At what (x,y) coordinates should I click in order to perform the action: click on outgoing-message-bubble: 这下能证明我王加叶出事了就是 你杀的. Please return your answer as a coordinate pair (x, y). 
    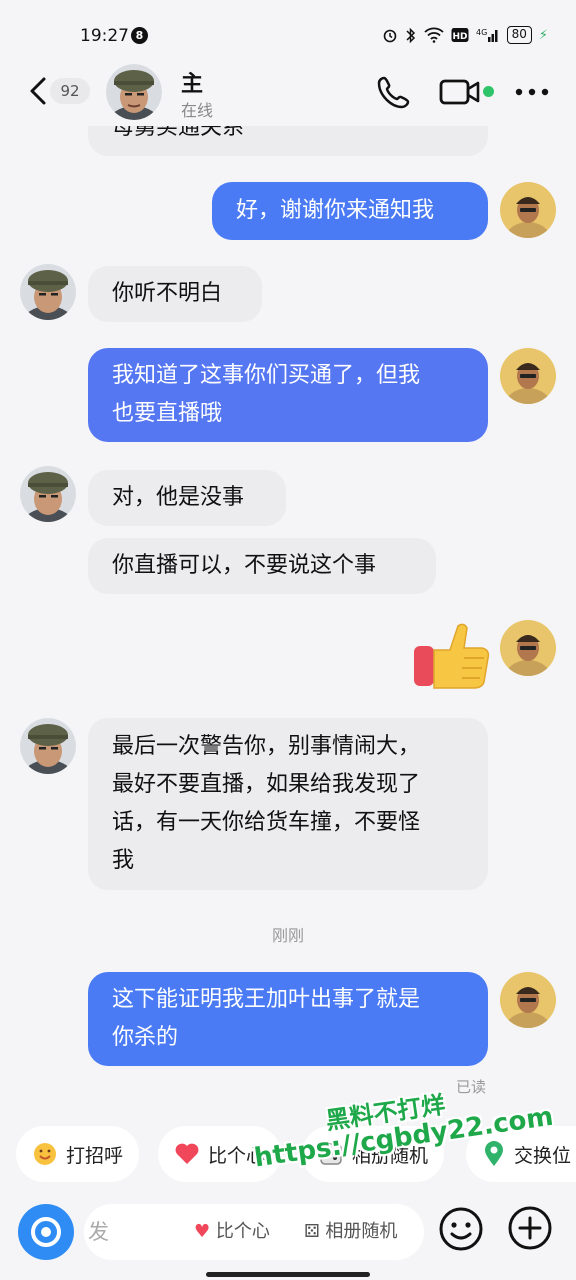
    Looking at the image, I should click on (288, 1019).